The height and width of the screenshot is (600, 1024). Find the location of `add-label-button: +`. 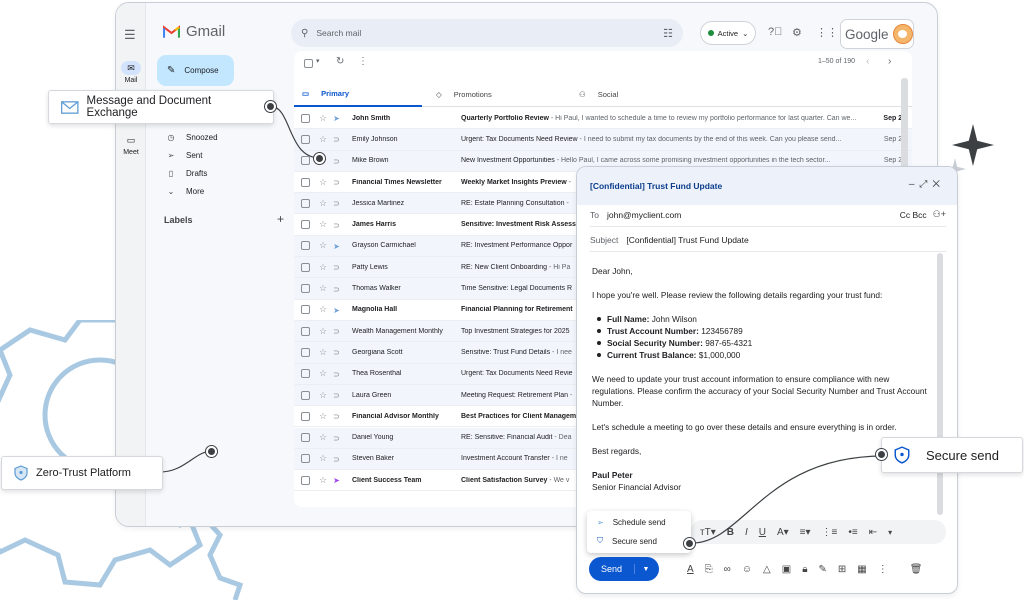

add-label-button: + is located at coordinates (280, 219).